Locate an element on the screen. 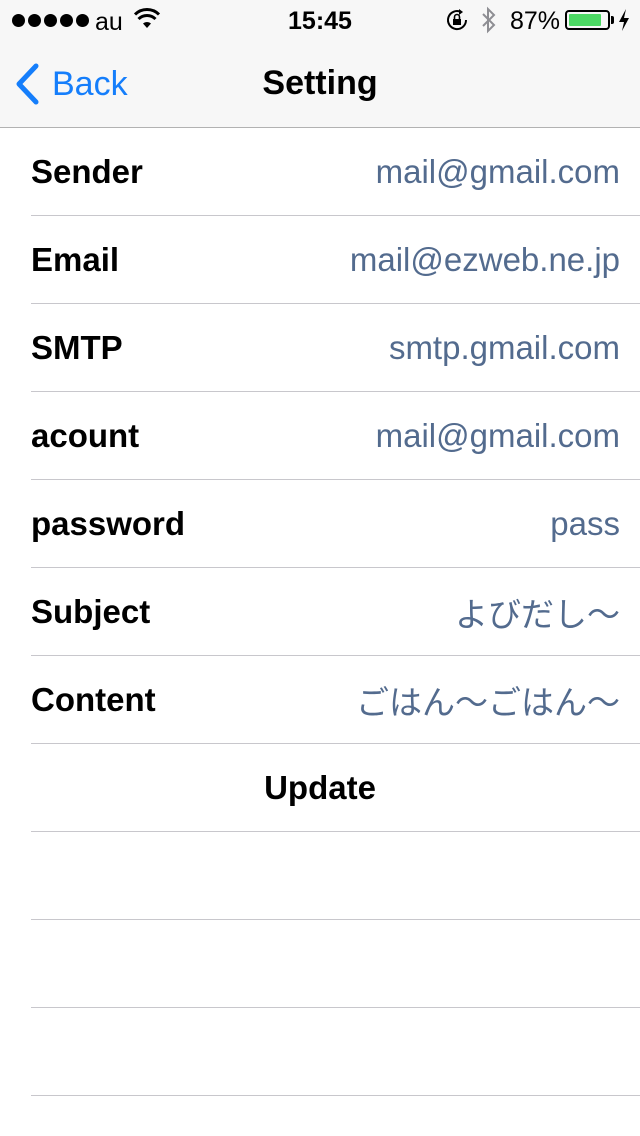 The height and width of the screenshot is (1136, 640). charging-bolt-icon is located at coordinates (624, 20).